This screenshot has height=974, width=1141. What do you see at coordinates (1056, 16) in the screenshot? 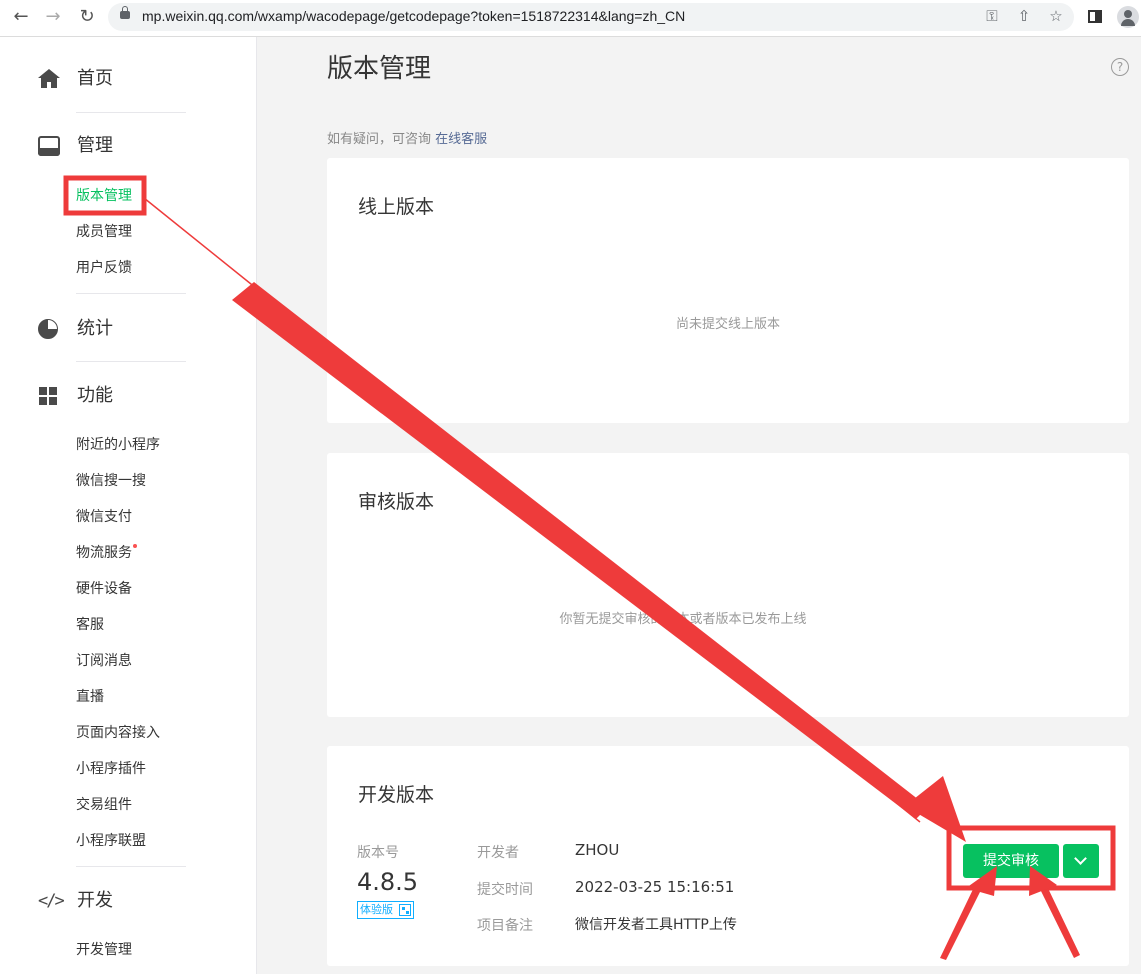
I see `star-icon: ☆` at bounding box center [1056, 16].